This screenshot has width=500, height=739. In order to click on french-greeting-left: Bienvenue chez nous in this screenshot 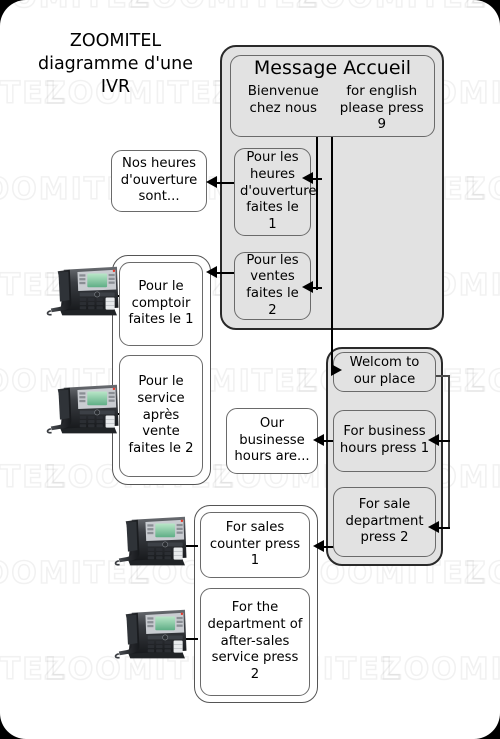, I will do `click(283, 99)`.